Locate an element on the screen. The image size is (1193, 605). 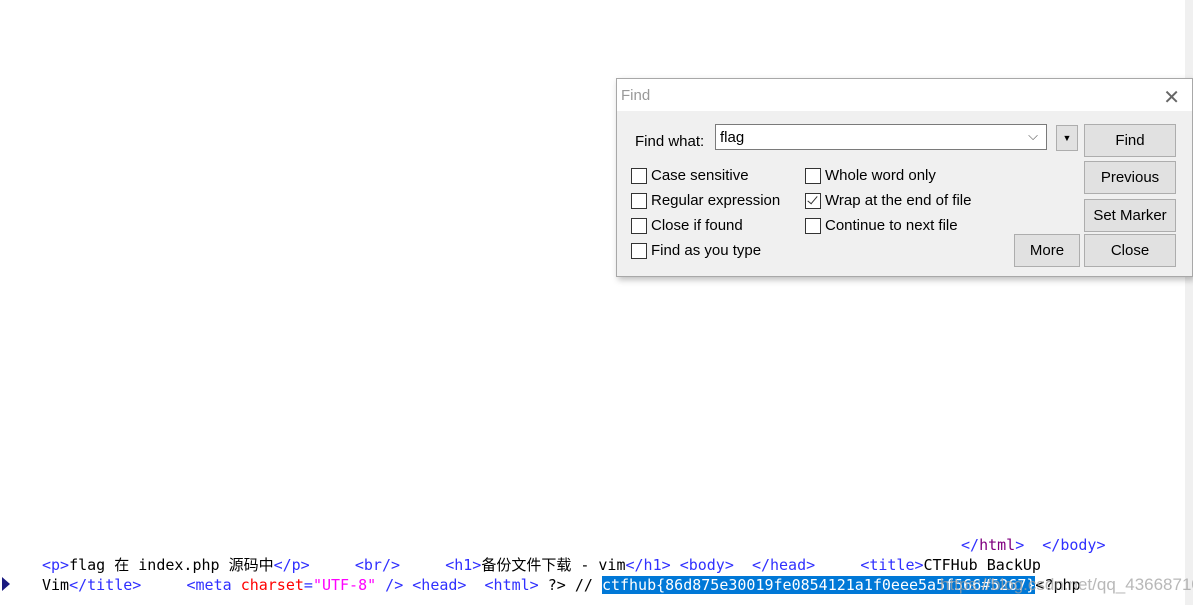
checkbox-label: Case sensitive is located at coordinates (700, 175).